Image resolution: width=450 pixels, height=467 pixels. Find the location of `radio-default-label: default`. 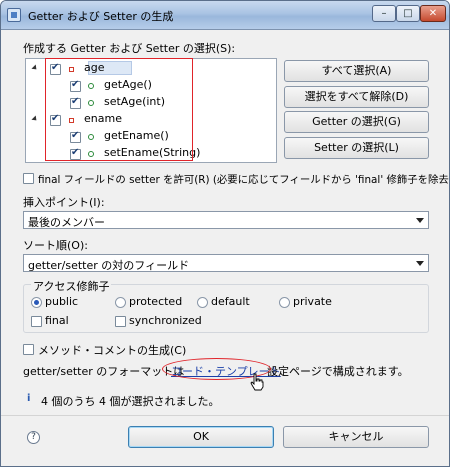

radio-default-label: default is located at coordinates (230, 301).